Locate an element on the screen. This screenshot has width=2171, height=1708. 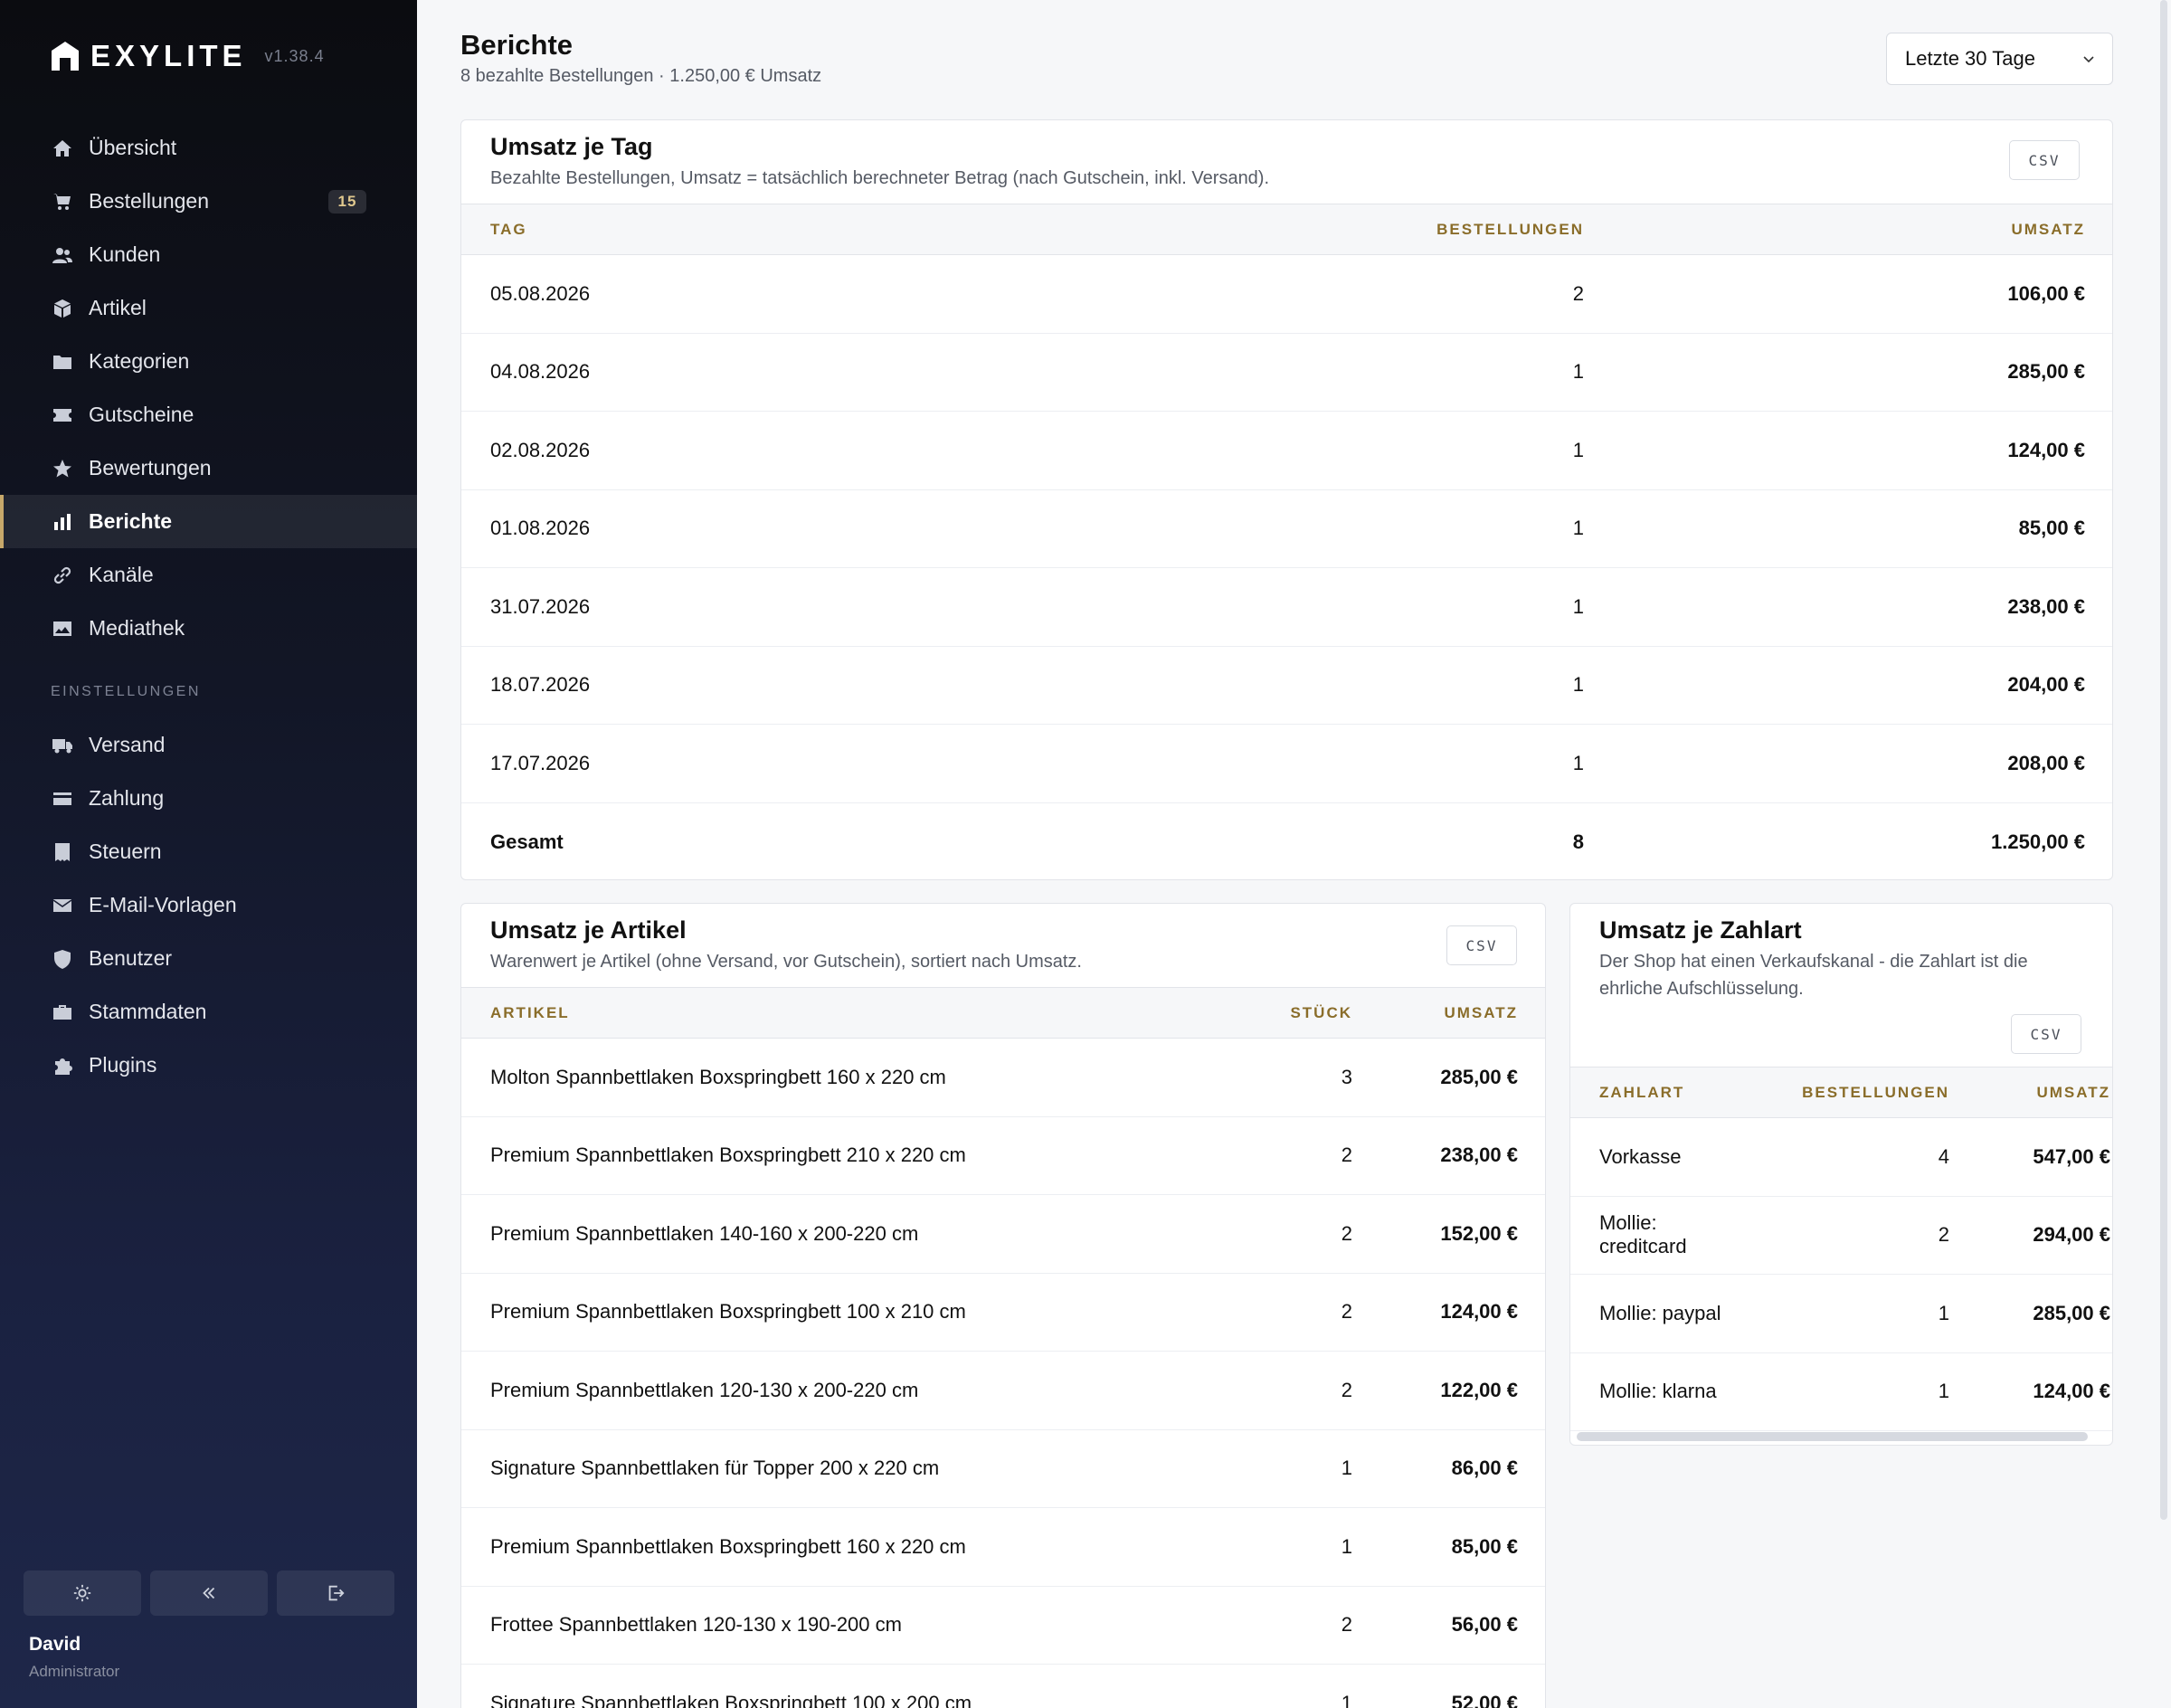
cell-qty: 2 is located at coordinates (1284, 1312).